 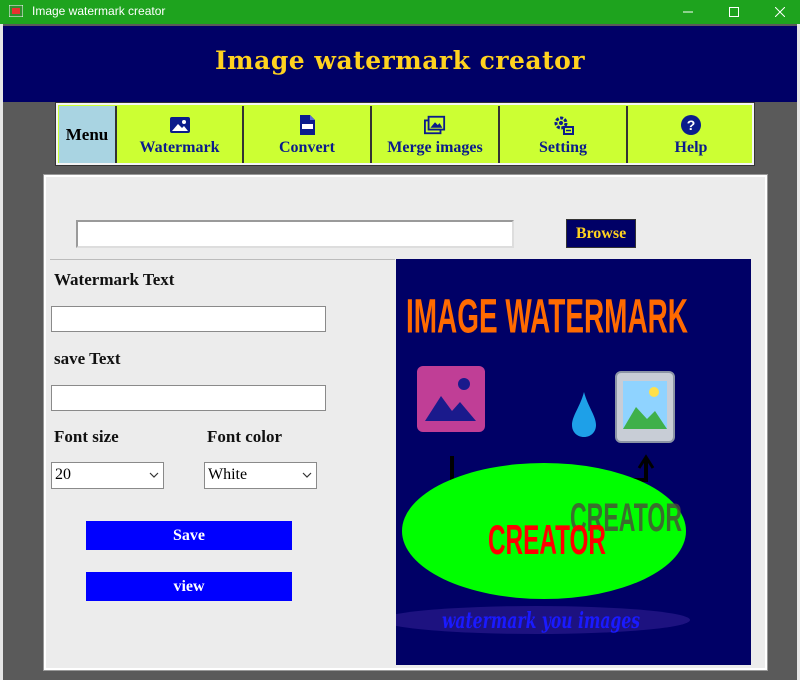 I want to click on png-file-icon, so click(x=307, y=125).